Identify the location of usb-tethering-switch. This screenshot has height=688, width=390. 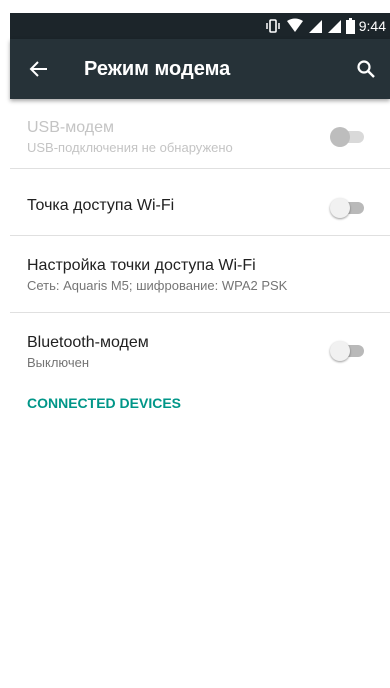
(348, 137).